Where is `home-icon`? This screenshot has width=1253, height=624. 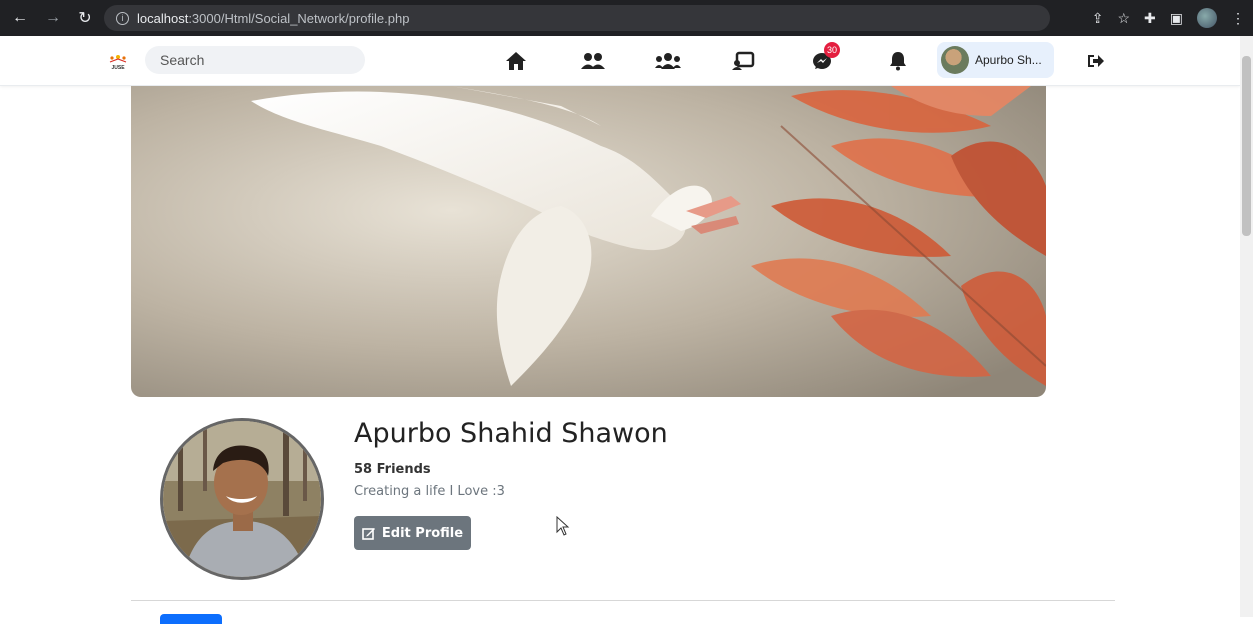
home-icon is located at coordinates (516, 61).